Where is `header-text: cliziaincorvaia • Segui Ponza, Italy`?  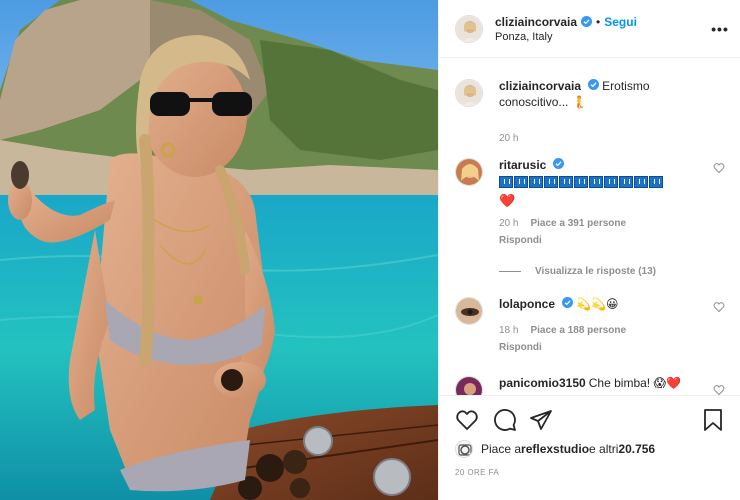 header-text: cliziaincorvaia • Segui Ponza, Italy is located at coordinates (566, 29).